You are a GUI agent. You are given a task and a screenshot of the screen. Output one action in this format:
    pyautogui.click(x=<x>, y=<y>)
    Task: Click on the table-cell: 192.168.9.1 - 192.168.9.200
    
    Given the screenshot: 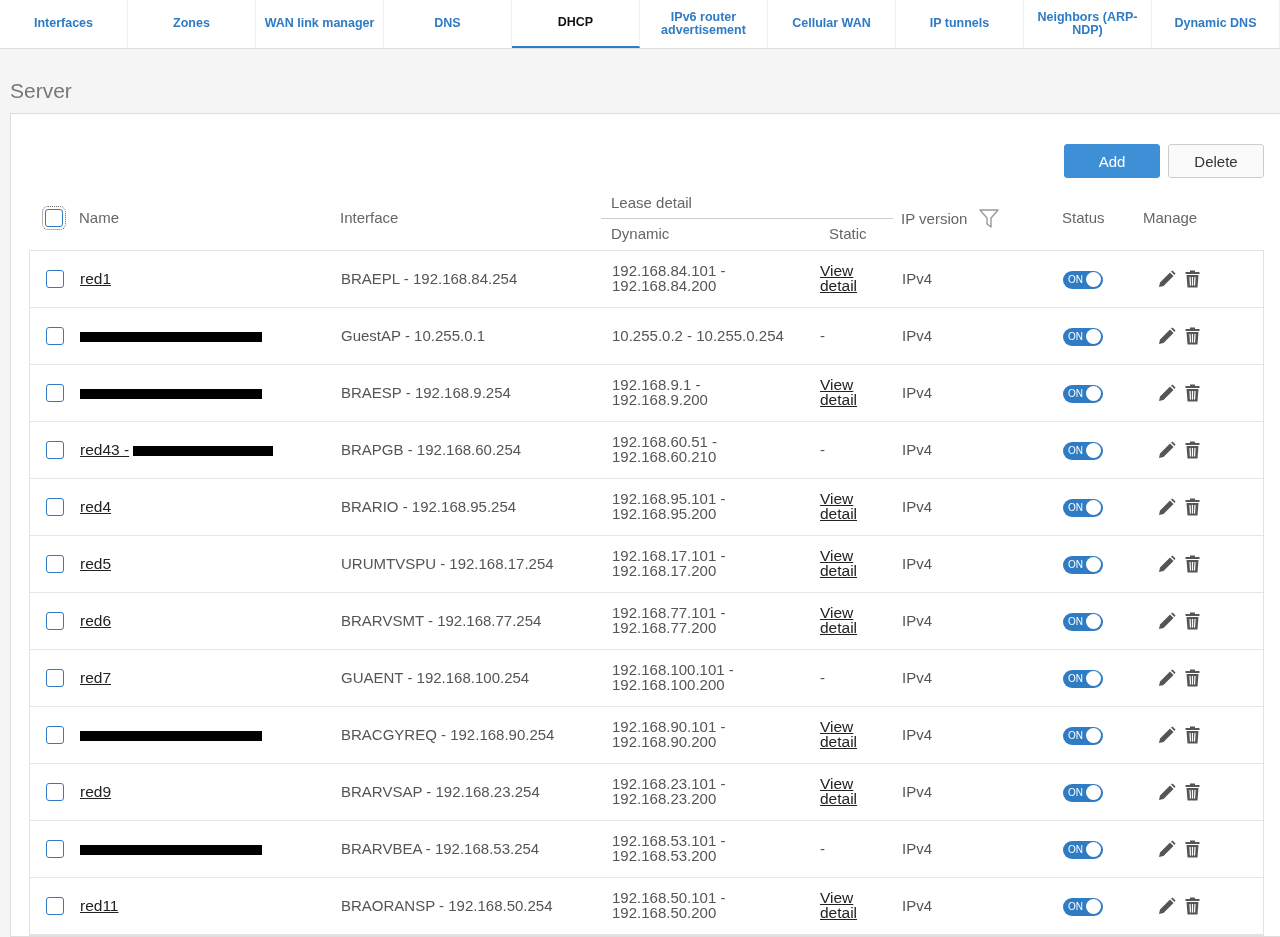 What is the action you would take?
    pyautogui.click(x=660, y=392)
    